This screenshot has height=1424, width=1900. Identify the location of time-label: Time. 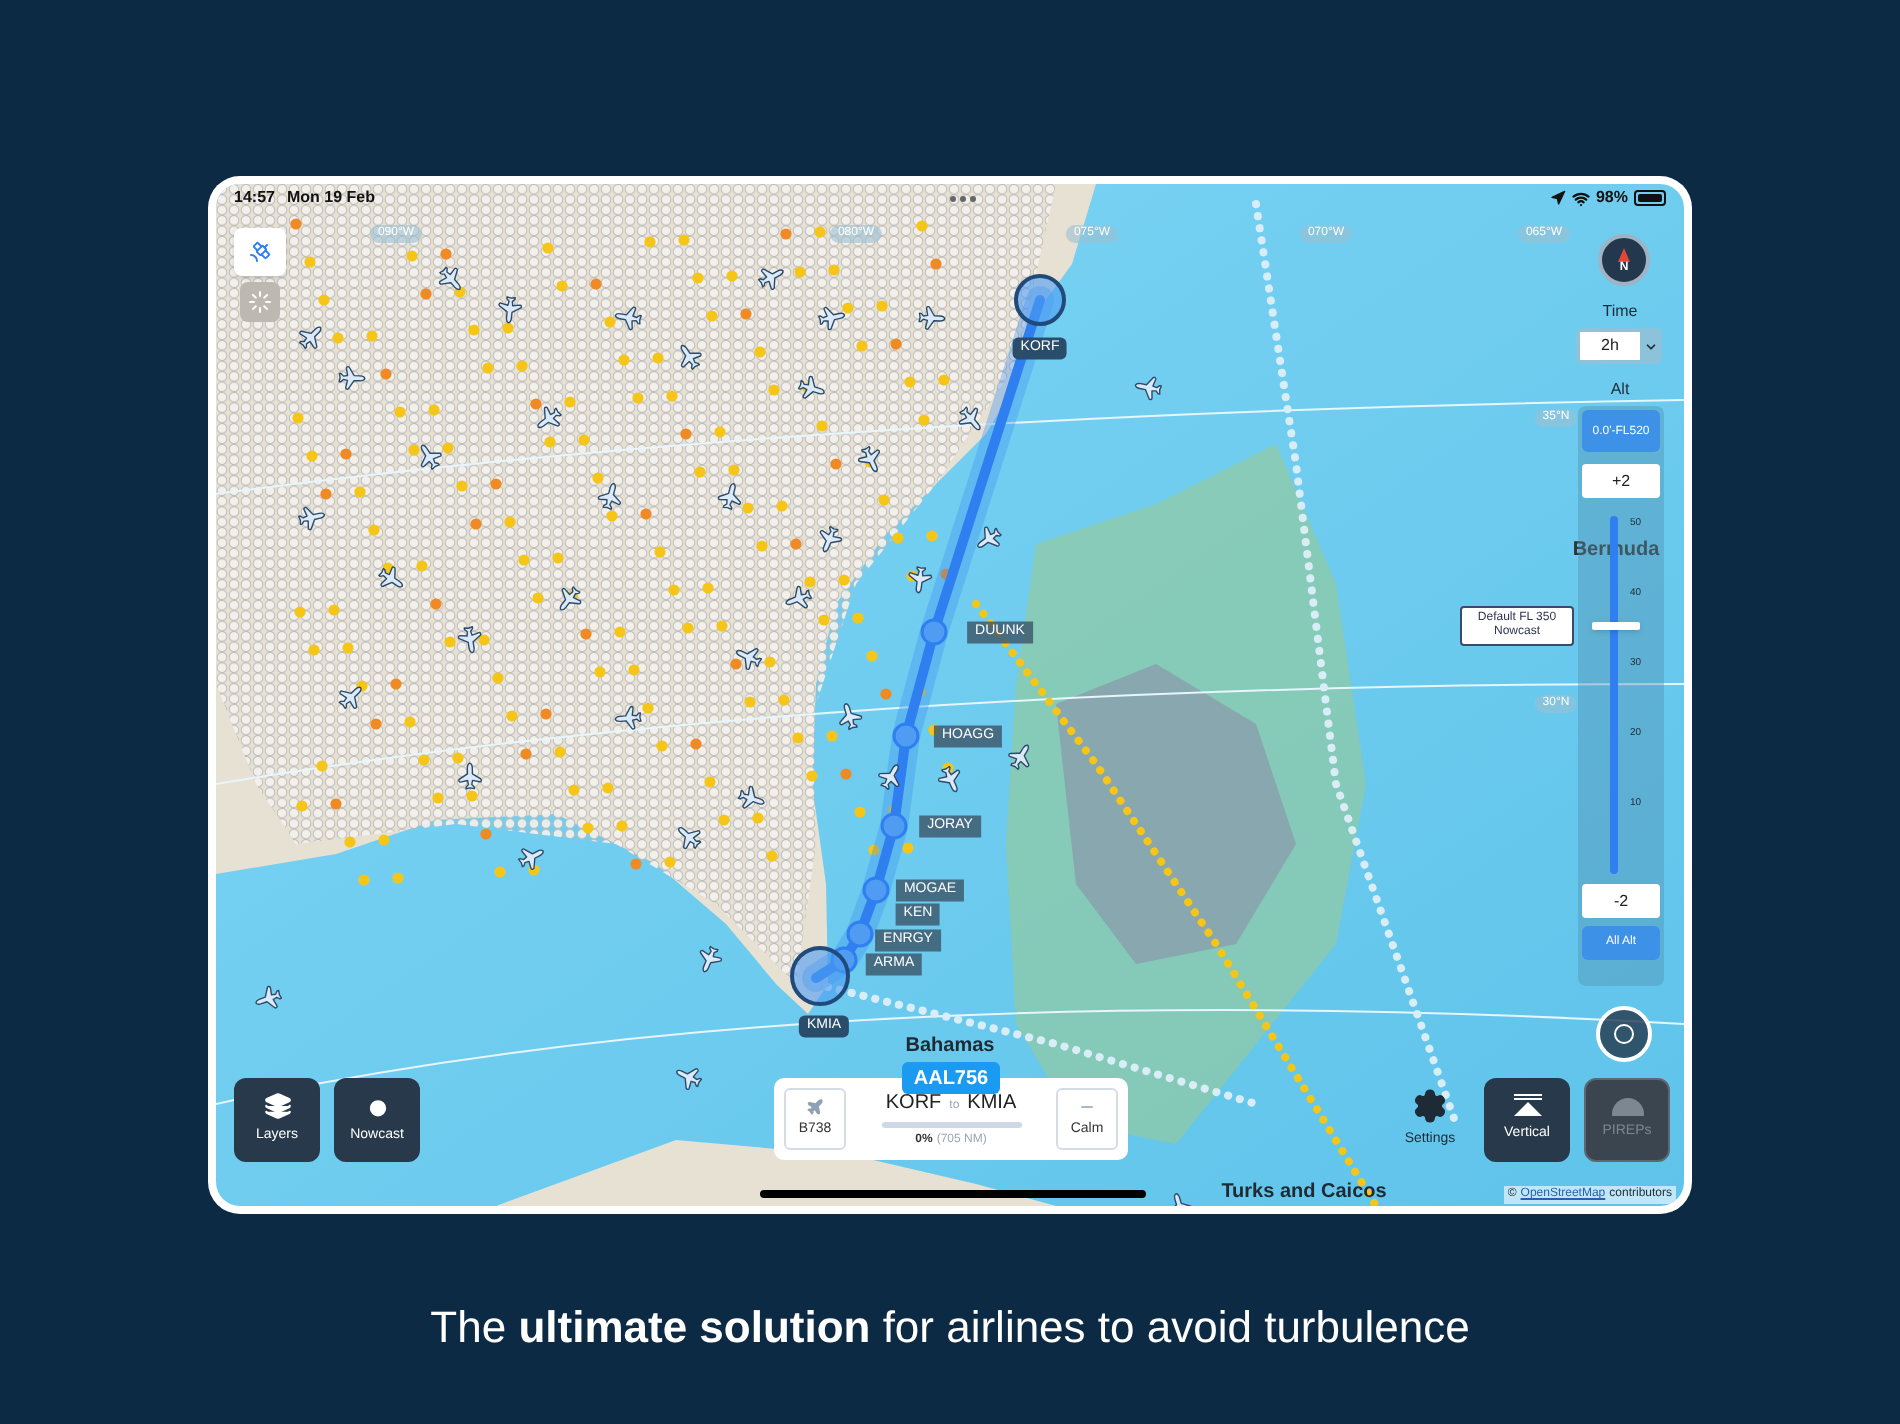
(1620, 312).